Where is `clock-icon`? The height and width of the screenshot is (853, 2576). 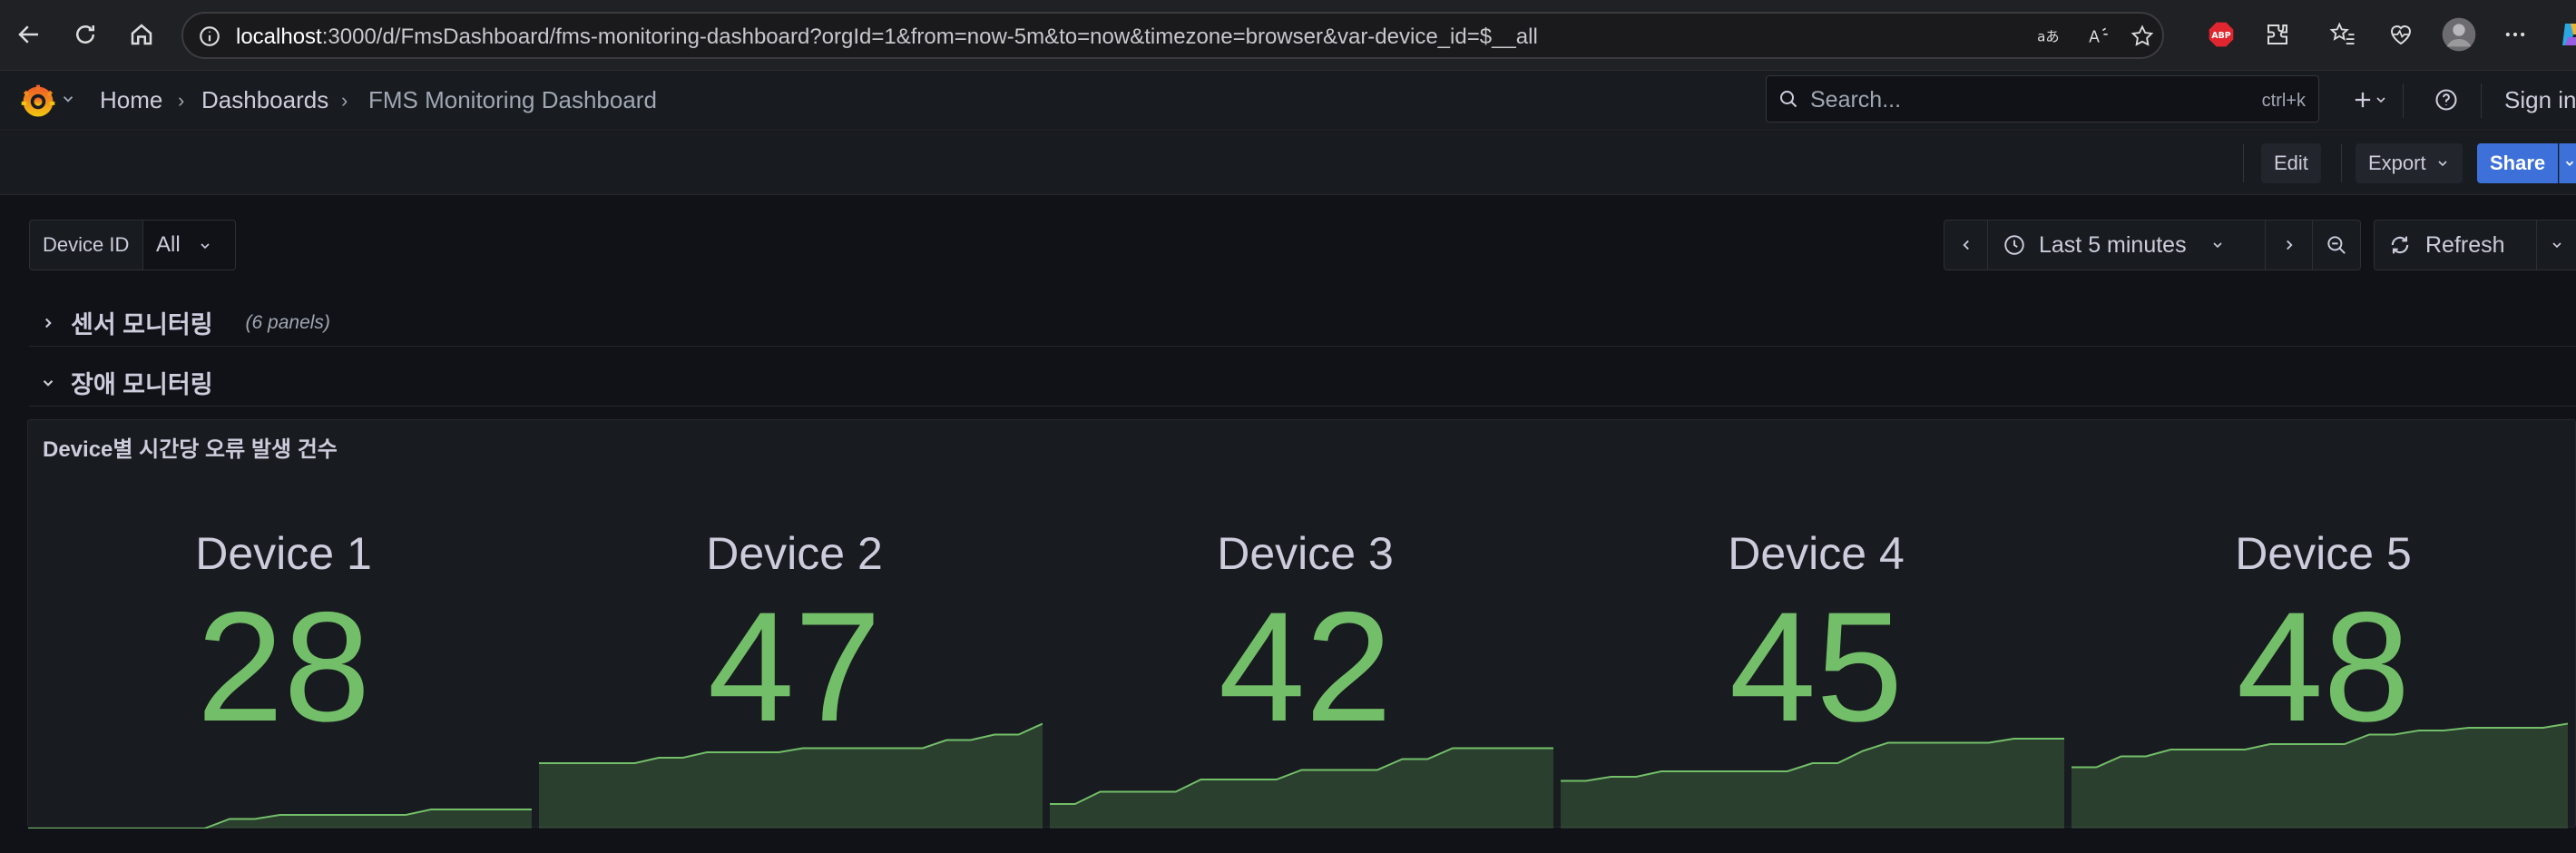
clock-icon is located at coordinates (2014, 245).